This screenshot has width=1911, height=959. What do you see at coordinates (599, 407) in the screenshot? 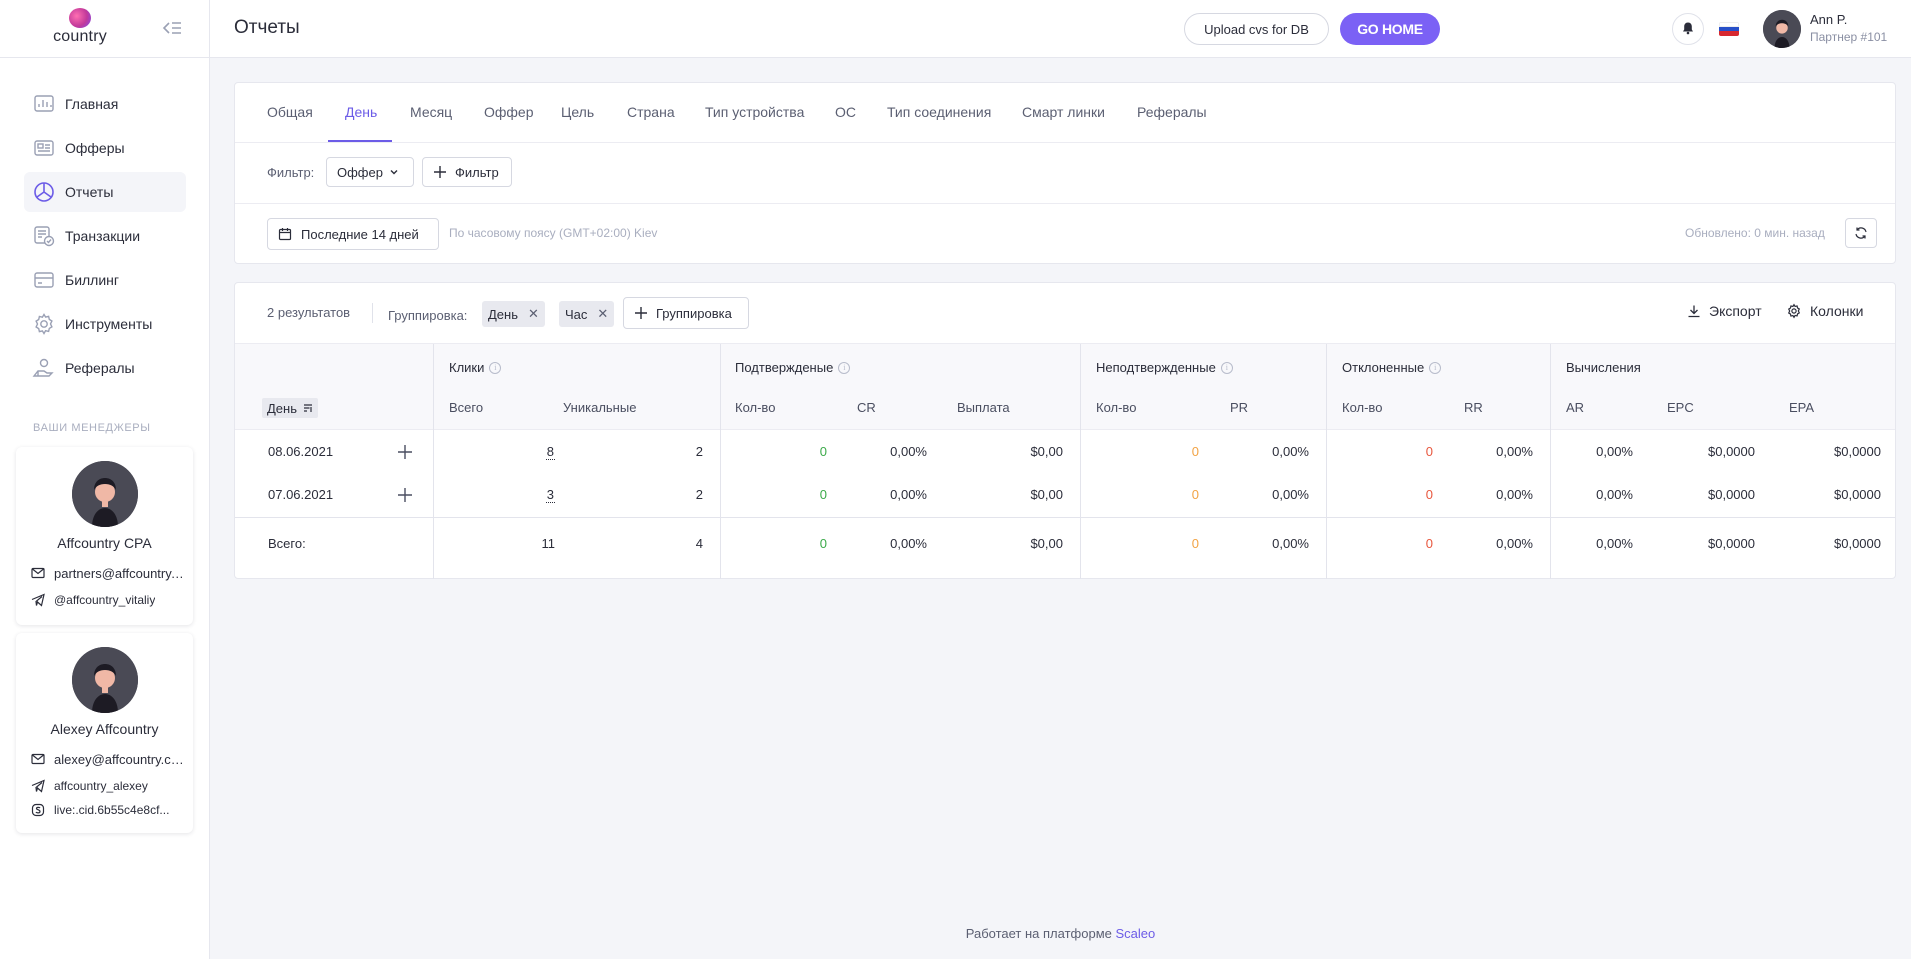
I see `header-clicks-unique: Уникальные` at bounding box center [599, 407].